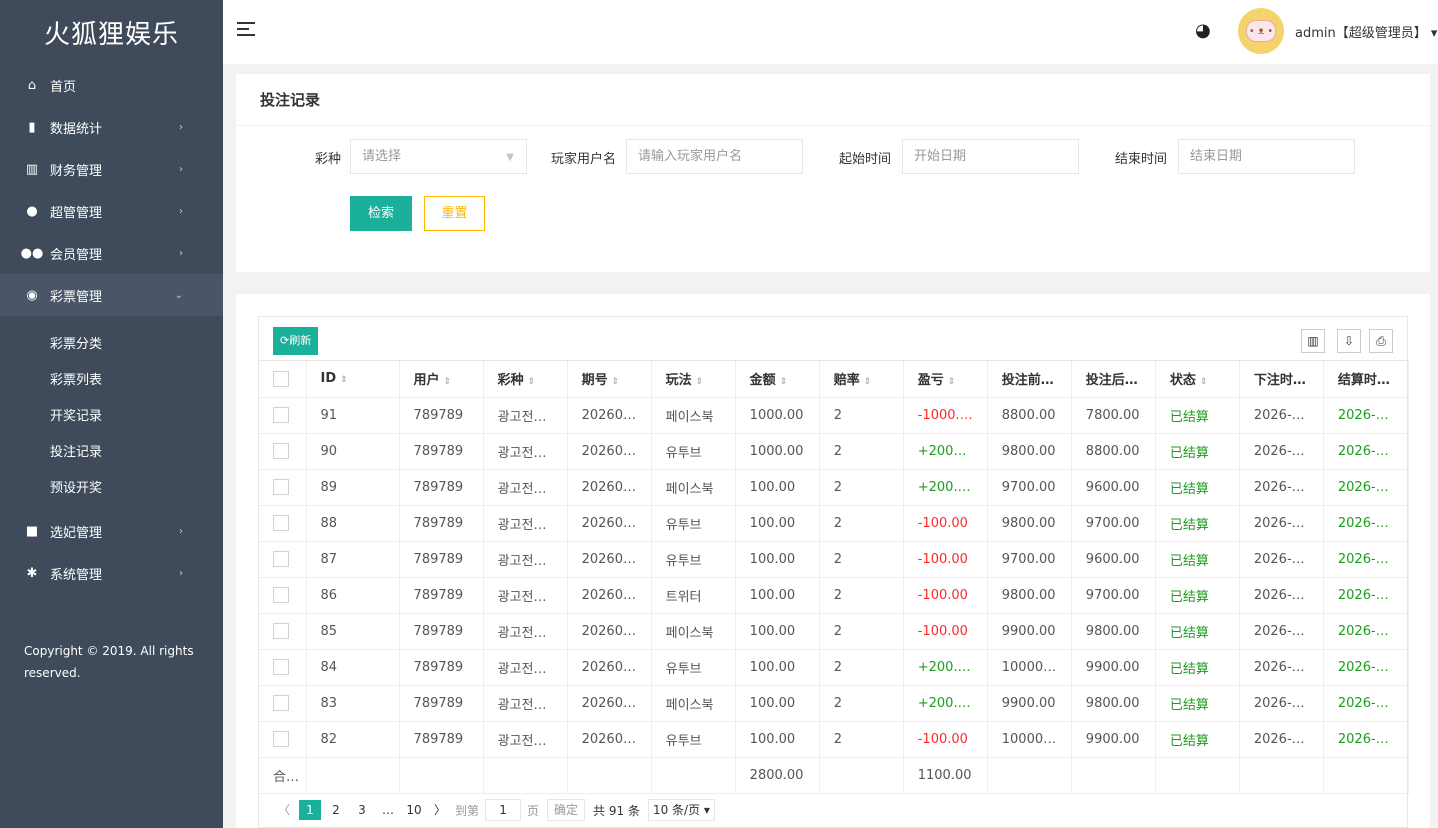  I want to click on table-cell: 2, so click(861, 523).